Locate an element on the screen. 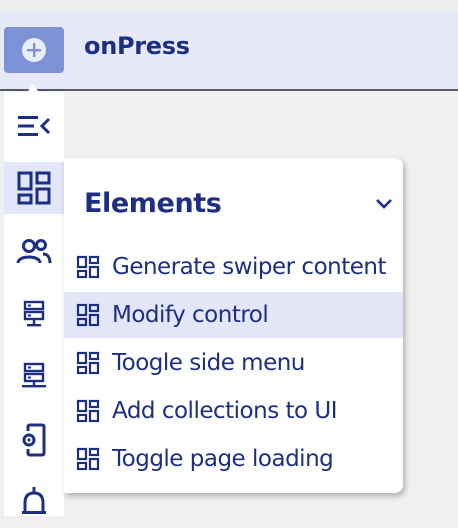 This screenshot has width=458, height=528. users-icon is located at coordinates (34, 251).